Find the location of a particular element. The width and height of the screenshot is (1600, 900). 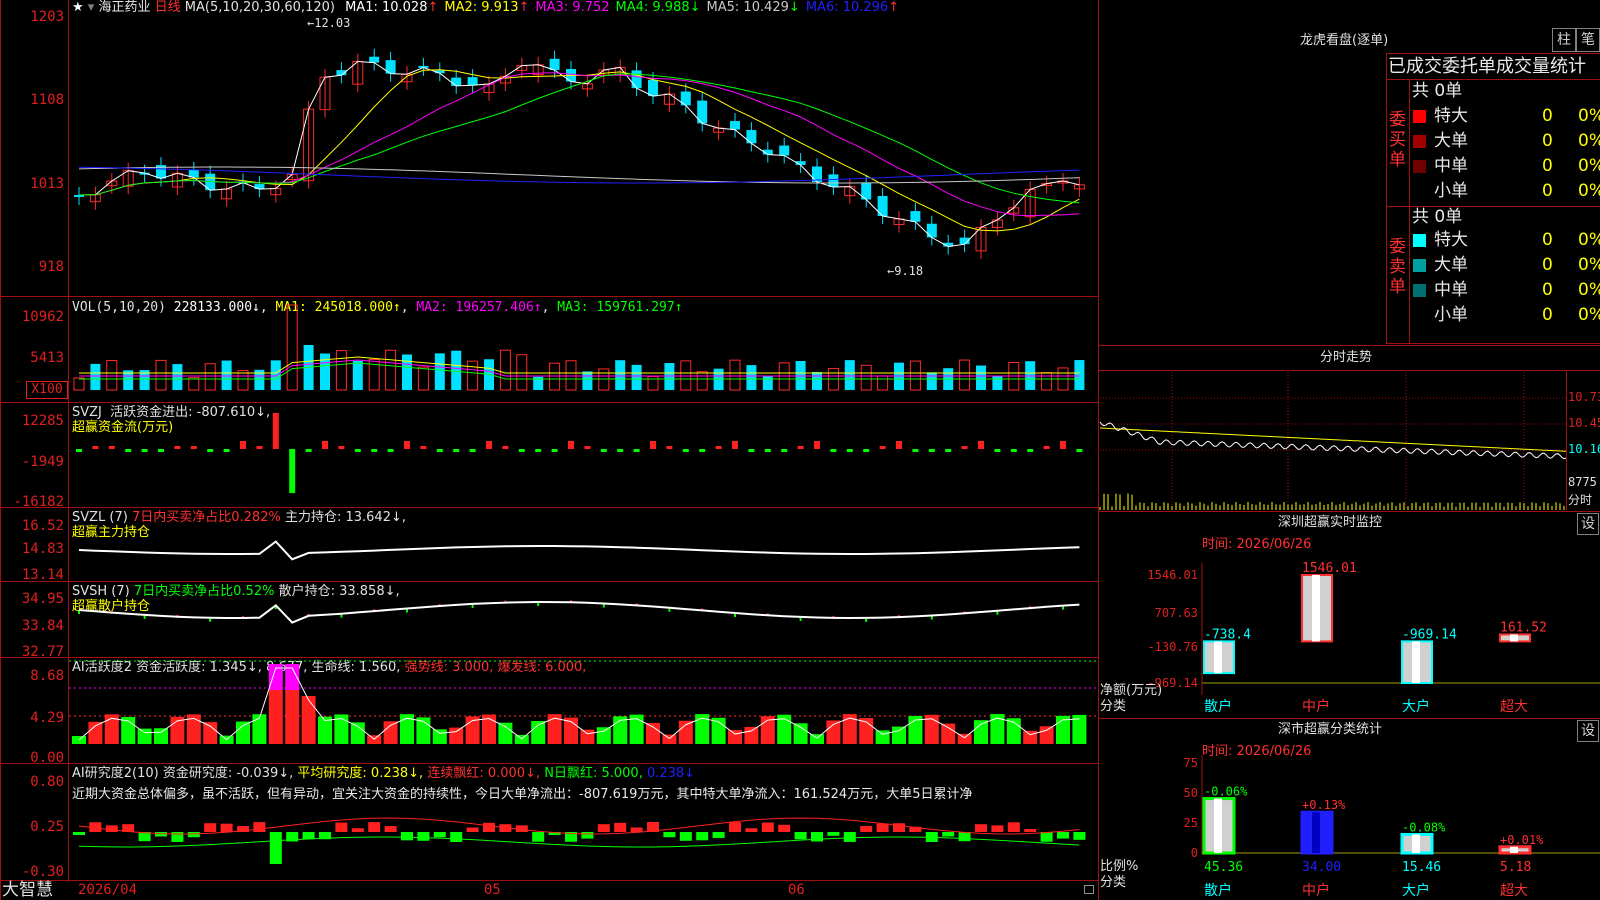

sell-row-pct: 0% is located at coordinates (1589, 290).